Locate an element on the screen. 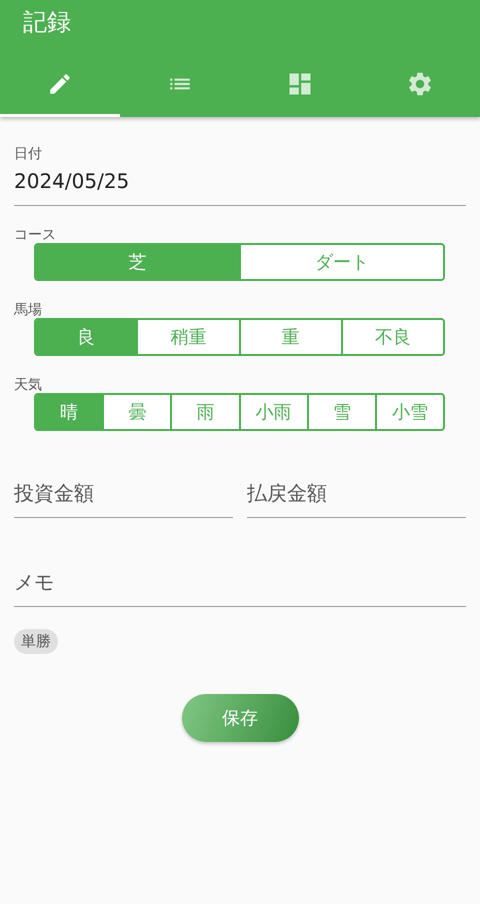 The height and width of the screenshot is (904, 480). segment-option: 小雨 is located at coordinates (272, 412).